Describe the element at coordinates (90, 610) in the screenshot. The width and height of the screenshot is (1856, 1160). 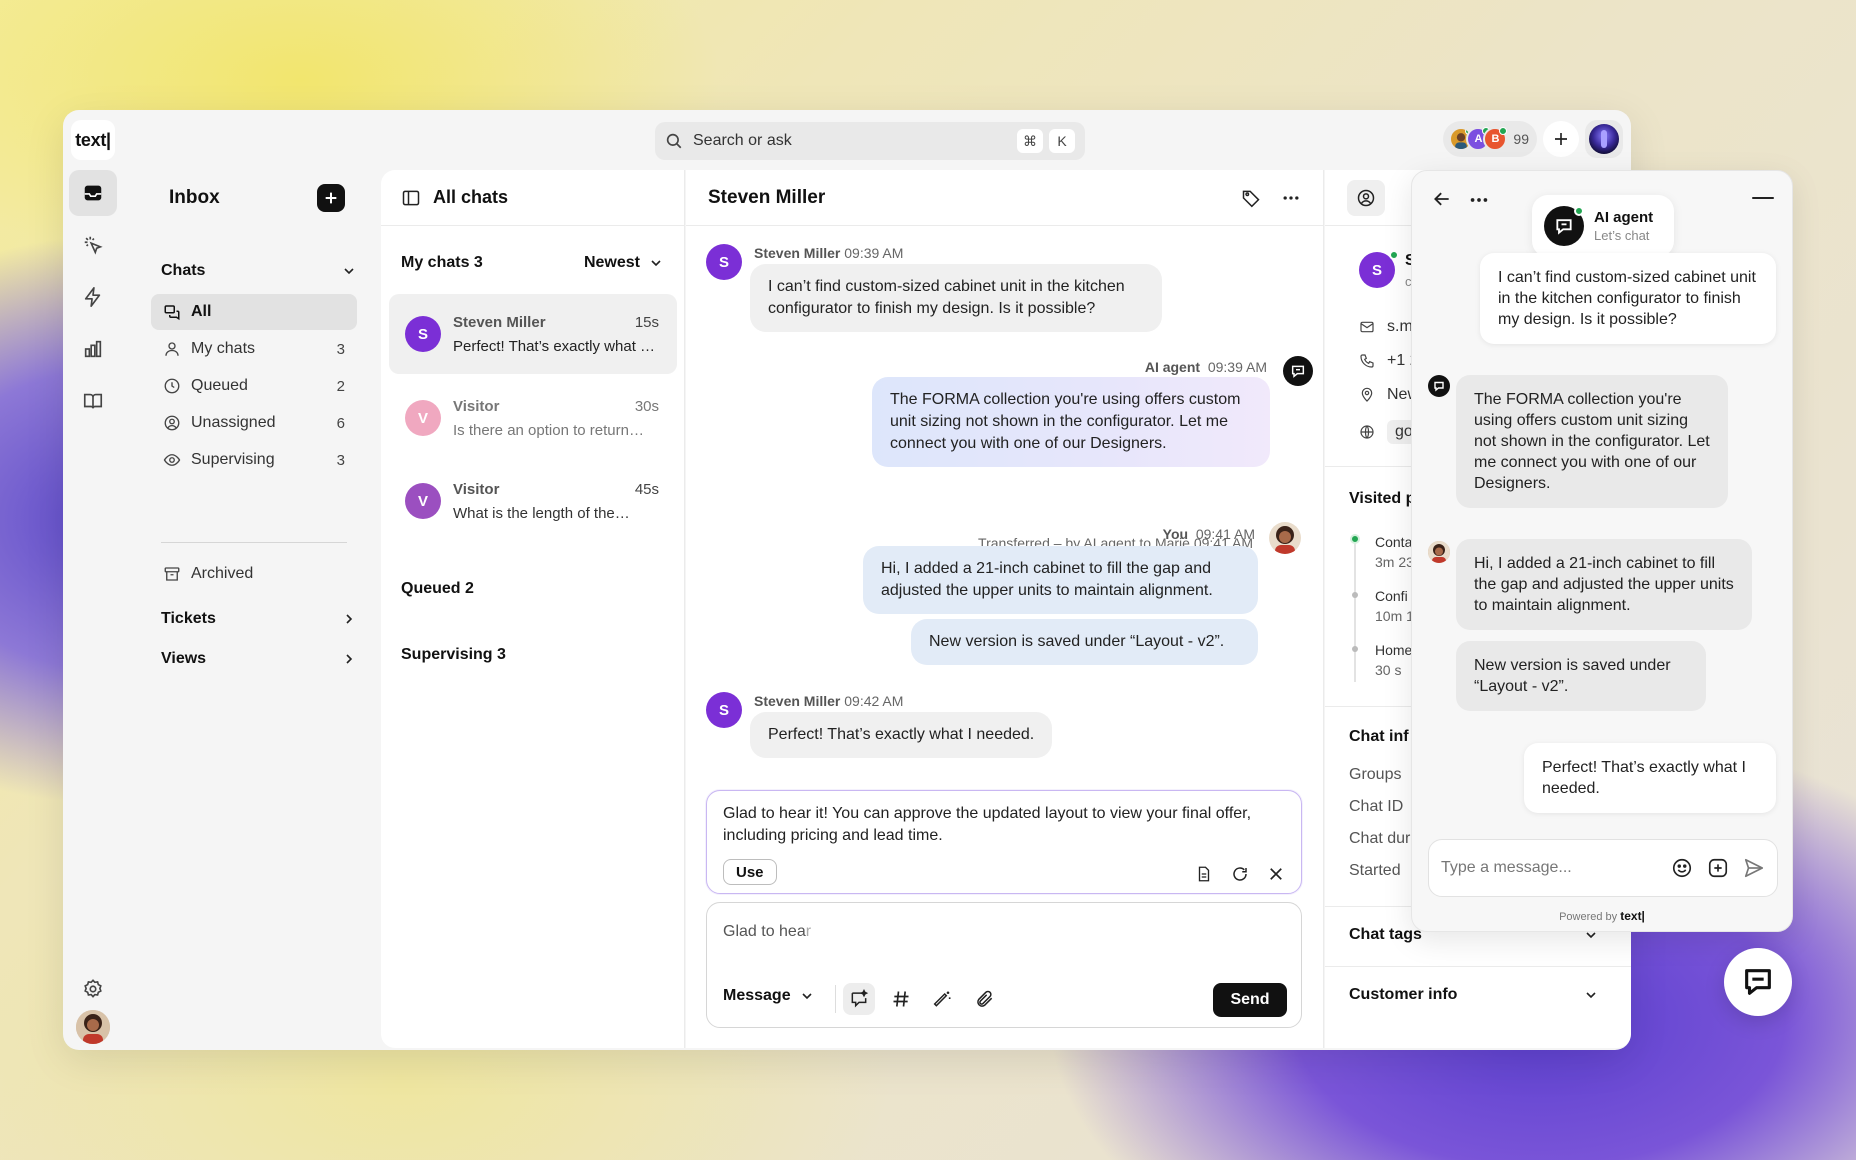
I see `left-rail` at that location.